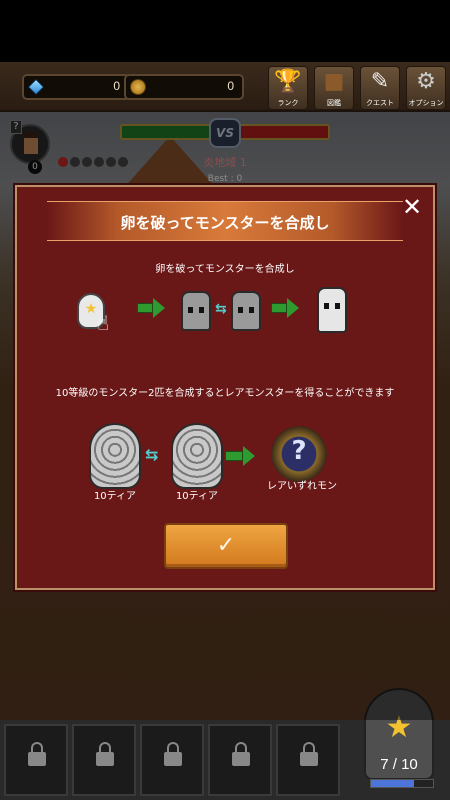 The image size is (450, 800). I want to click on step2-caption: 10等級のモンスター2匹を合成するとレアモンスターを得ることができます, so click(225, 393).